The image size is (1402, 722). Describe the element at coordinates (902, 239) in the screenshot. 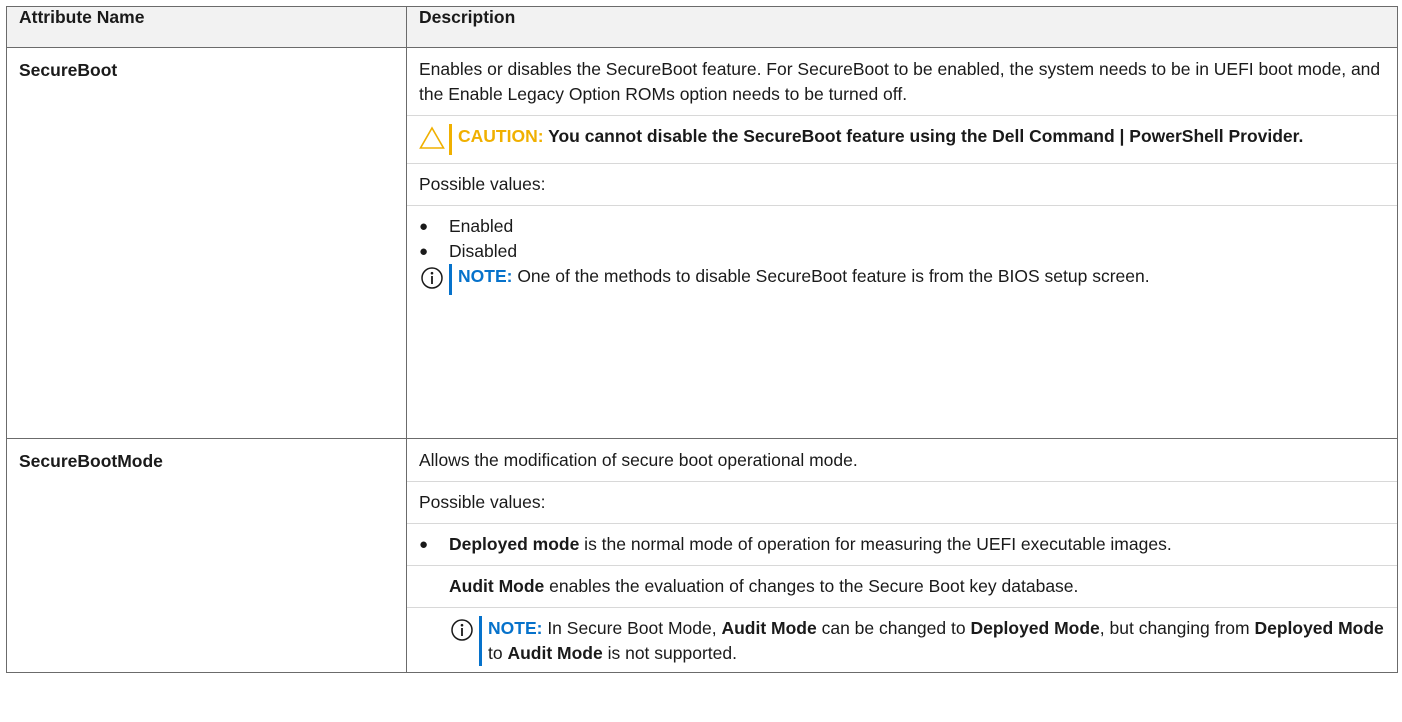

I see `values-list: ● Enabled ● Disabled` at that location.